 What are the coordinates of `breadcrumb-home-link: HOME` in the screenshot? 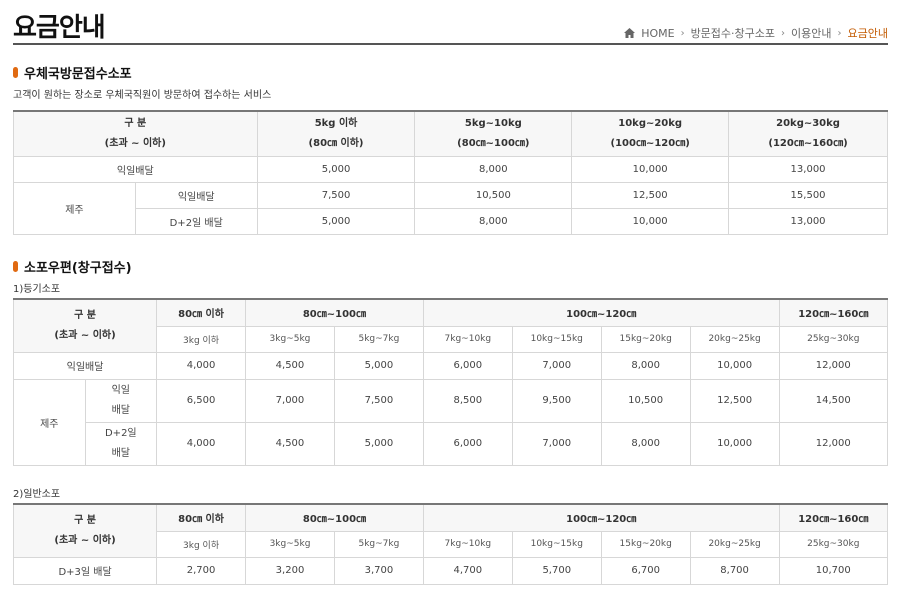 It's located at (657, 33).